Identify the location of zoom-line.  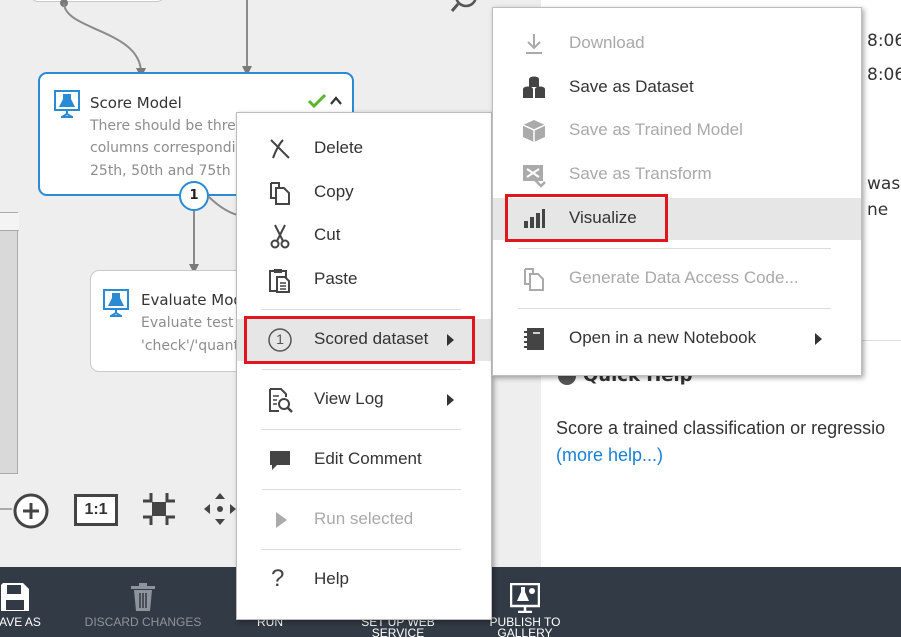
(6, 509).